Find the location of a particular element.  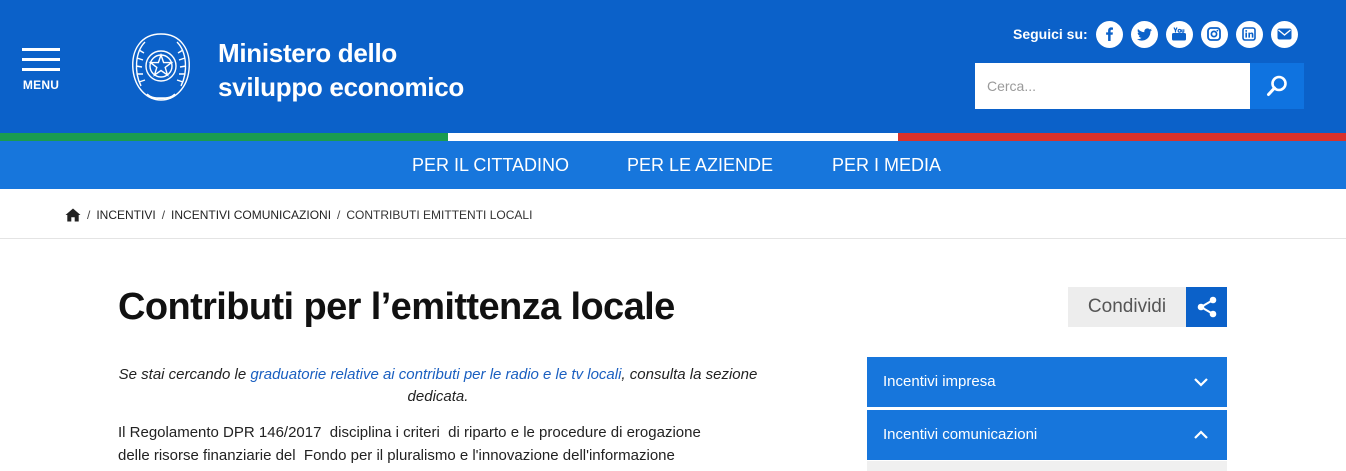

menu-label: MENU is located at coordinates (41, 85).